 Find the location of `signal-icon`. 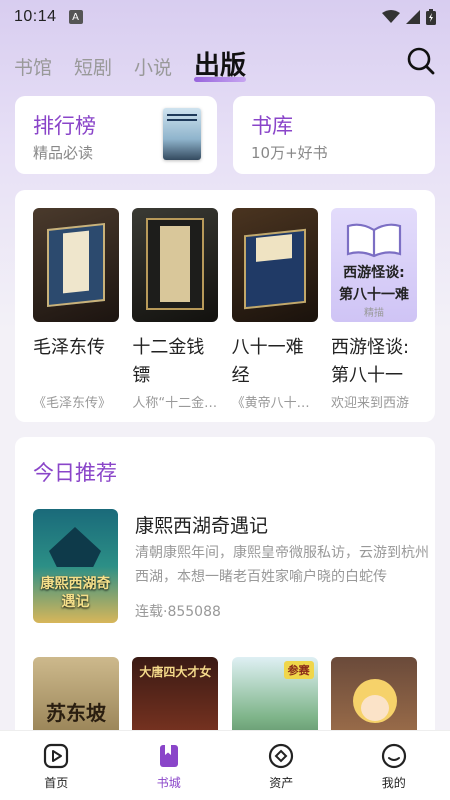

signal-icon is located at coordinates (413, 17).